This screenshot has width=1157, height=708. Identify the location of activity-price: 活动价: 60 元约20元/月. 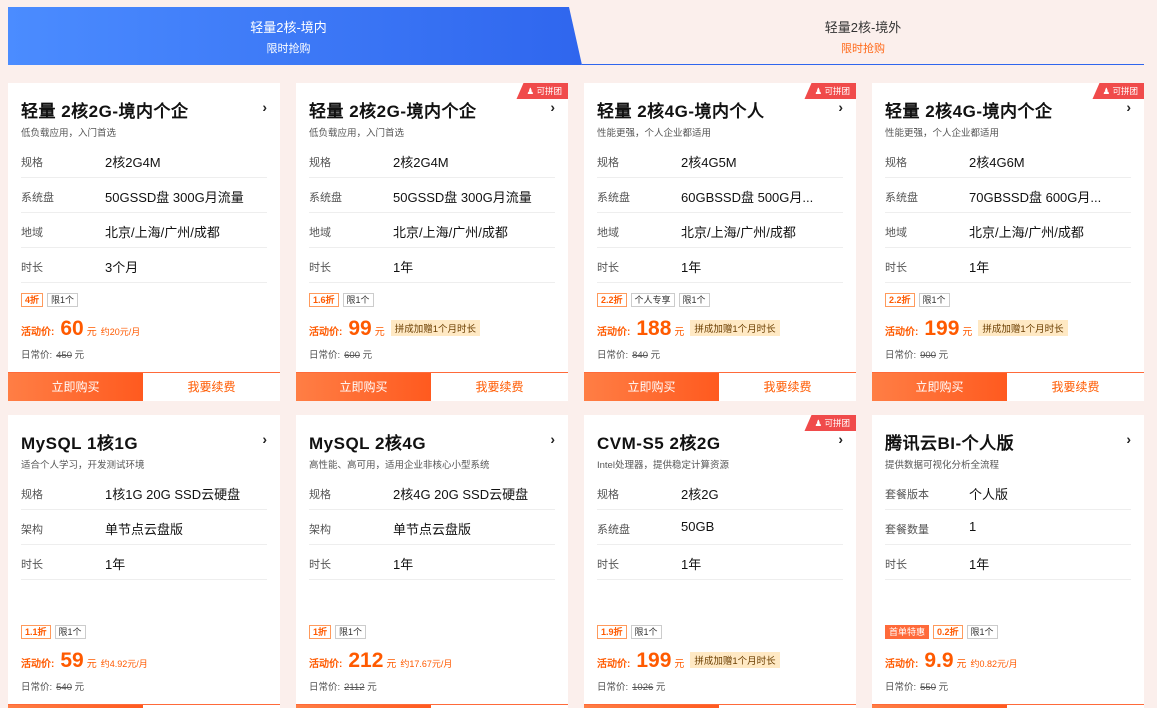
(80, 330).